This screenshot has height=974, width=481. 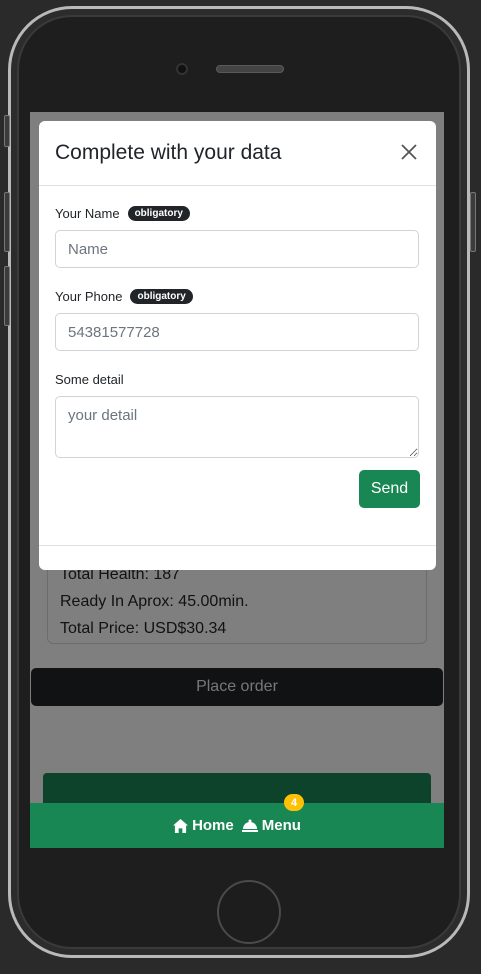 What do you see at coordinates (281, 825) in the screenshot?
I see `nav-menu-label: Menu` at bounding box center [281, 825].